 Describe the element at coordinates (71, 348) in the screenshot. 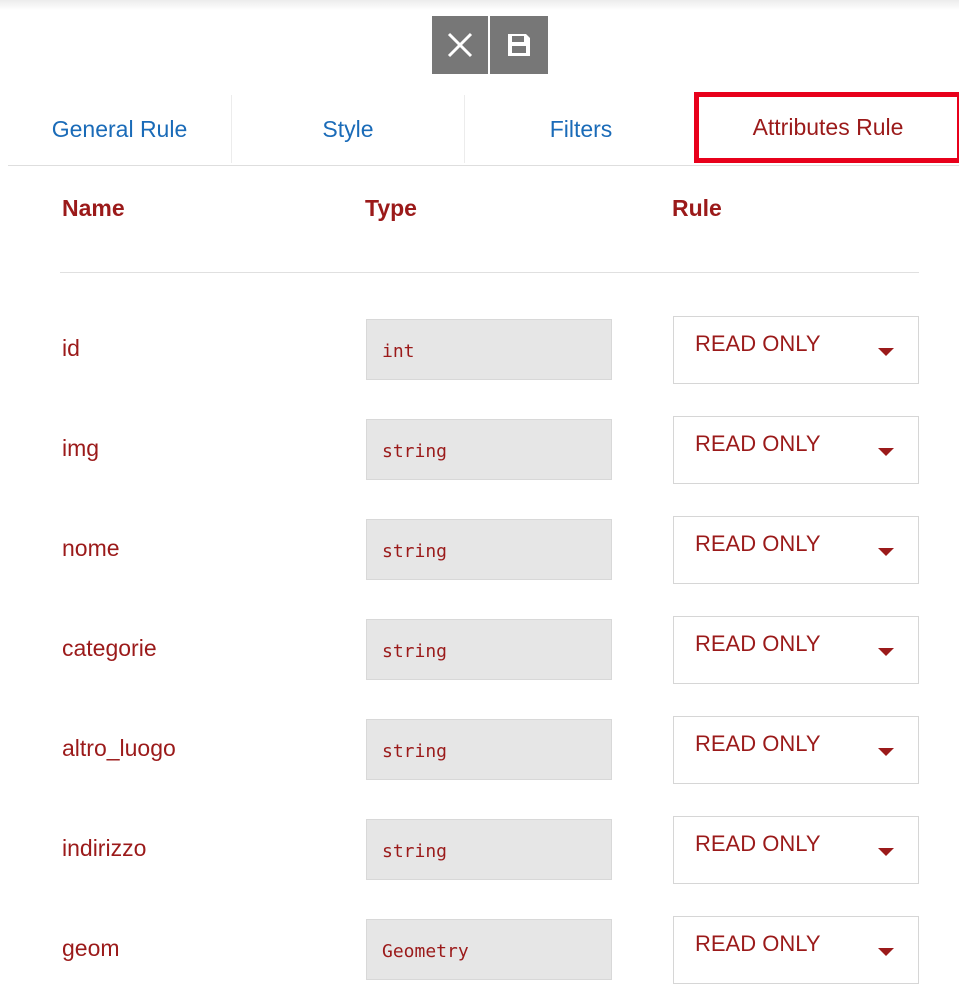

I see `attribute-name: id` at that location.